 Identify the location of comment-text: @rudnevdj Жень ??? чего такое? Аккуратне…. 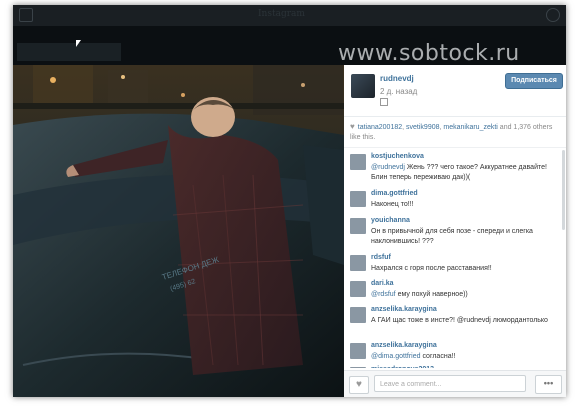
(463, 173).